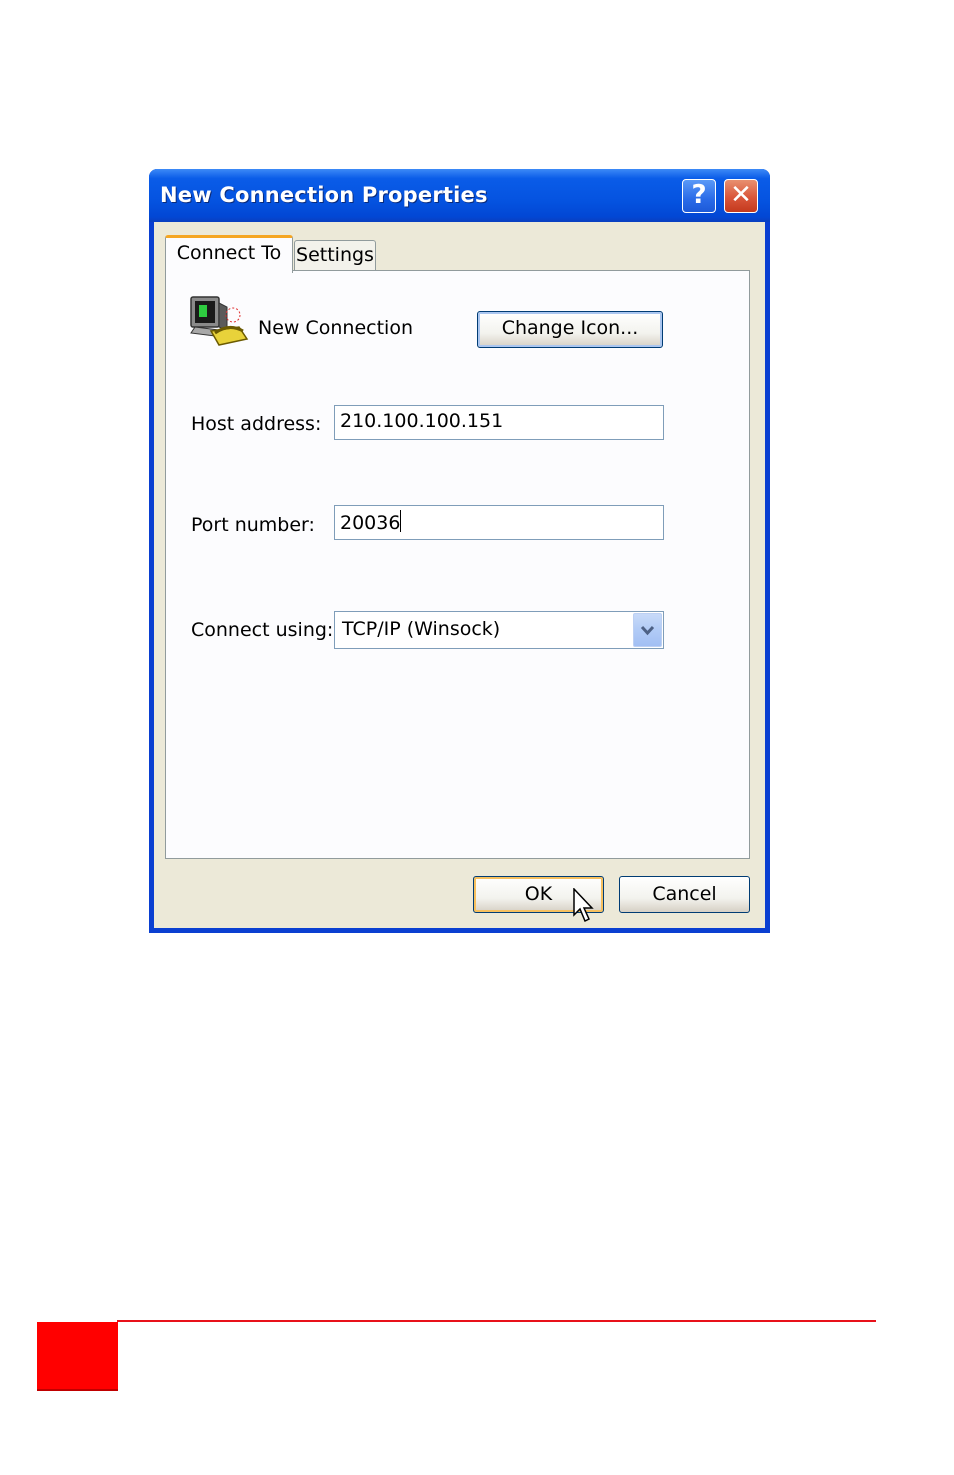 The height and width of the screenshot is (1475, 954). I want to click on chevron-down-icon, so click(647, 630).